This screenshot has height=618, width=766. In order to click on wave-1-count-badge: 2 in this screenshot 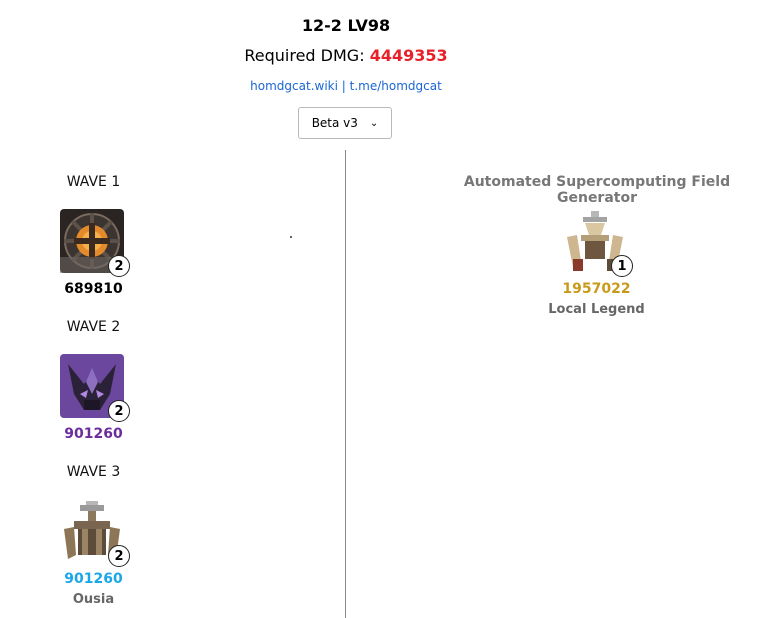, I will do `click(119, 266)`.